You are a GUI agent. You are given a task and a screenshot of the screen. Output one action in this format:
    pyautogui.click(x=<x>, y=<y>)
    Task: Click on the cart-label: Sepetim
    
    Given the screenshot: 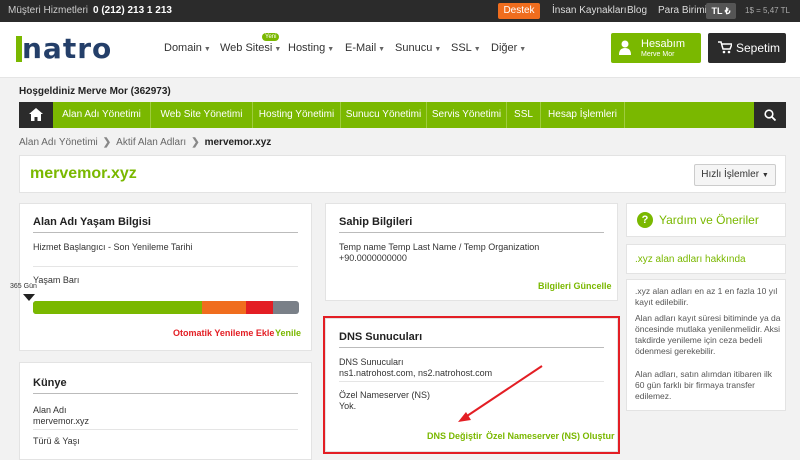 What is the action you would take?
    pyautogui.click(x=758, y=48)
    